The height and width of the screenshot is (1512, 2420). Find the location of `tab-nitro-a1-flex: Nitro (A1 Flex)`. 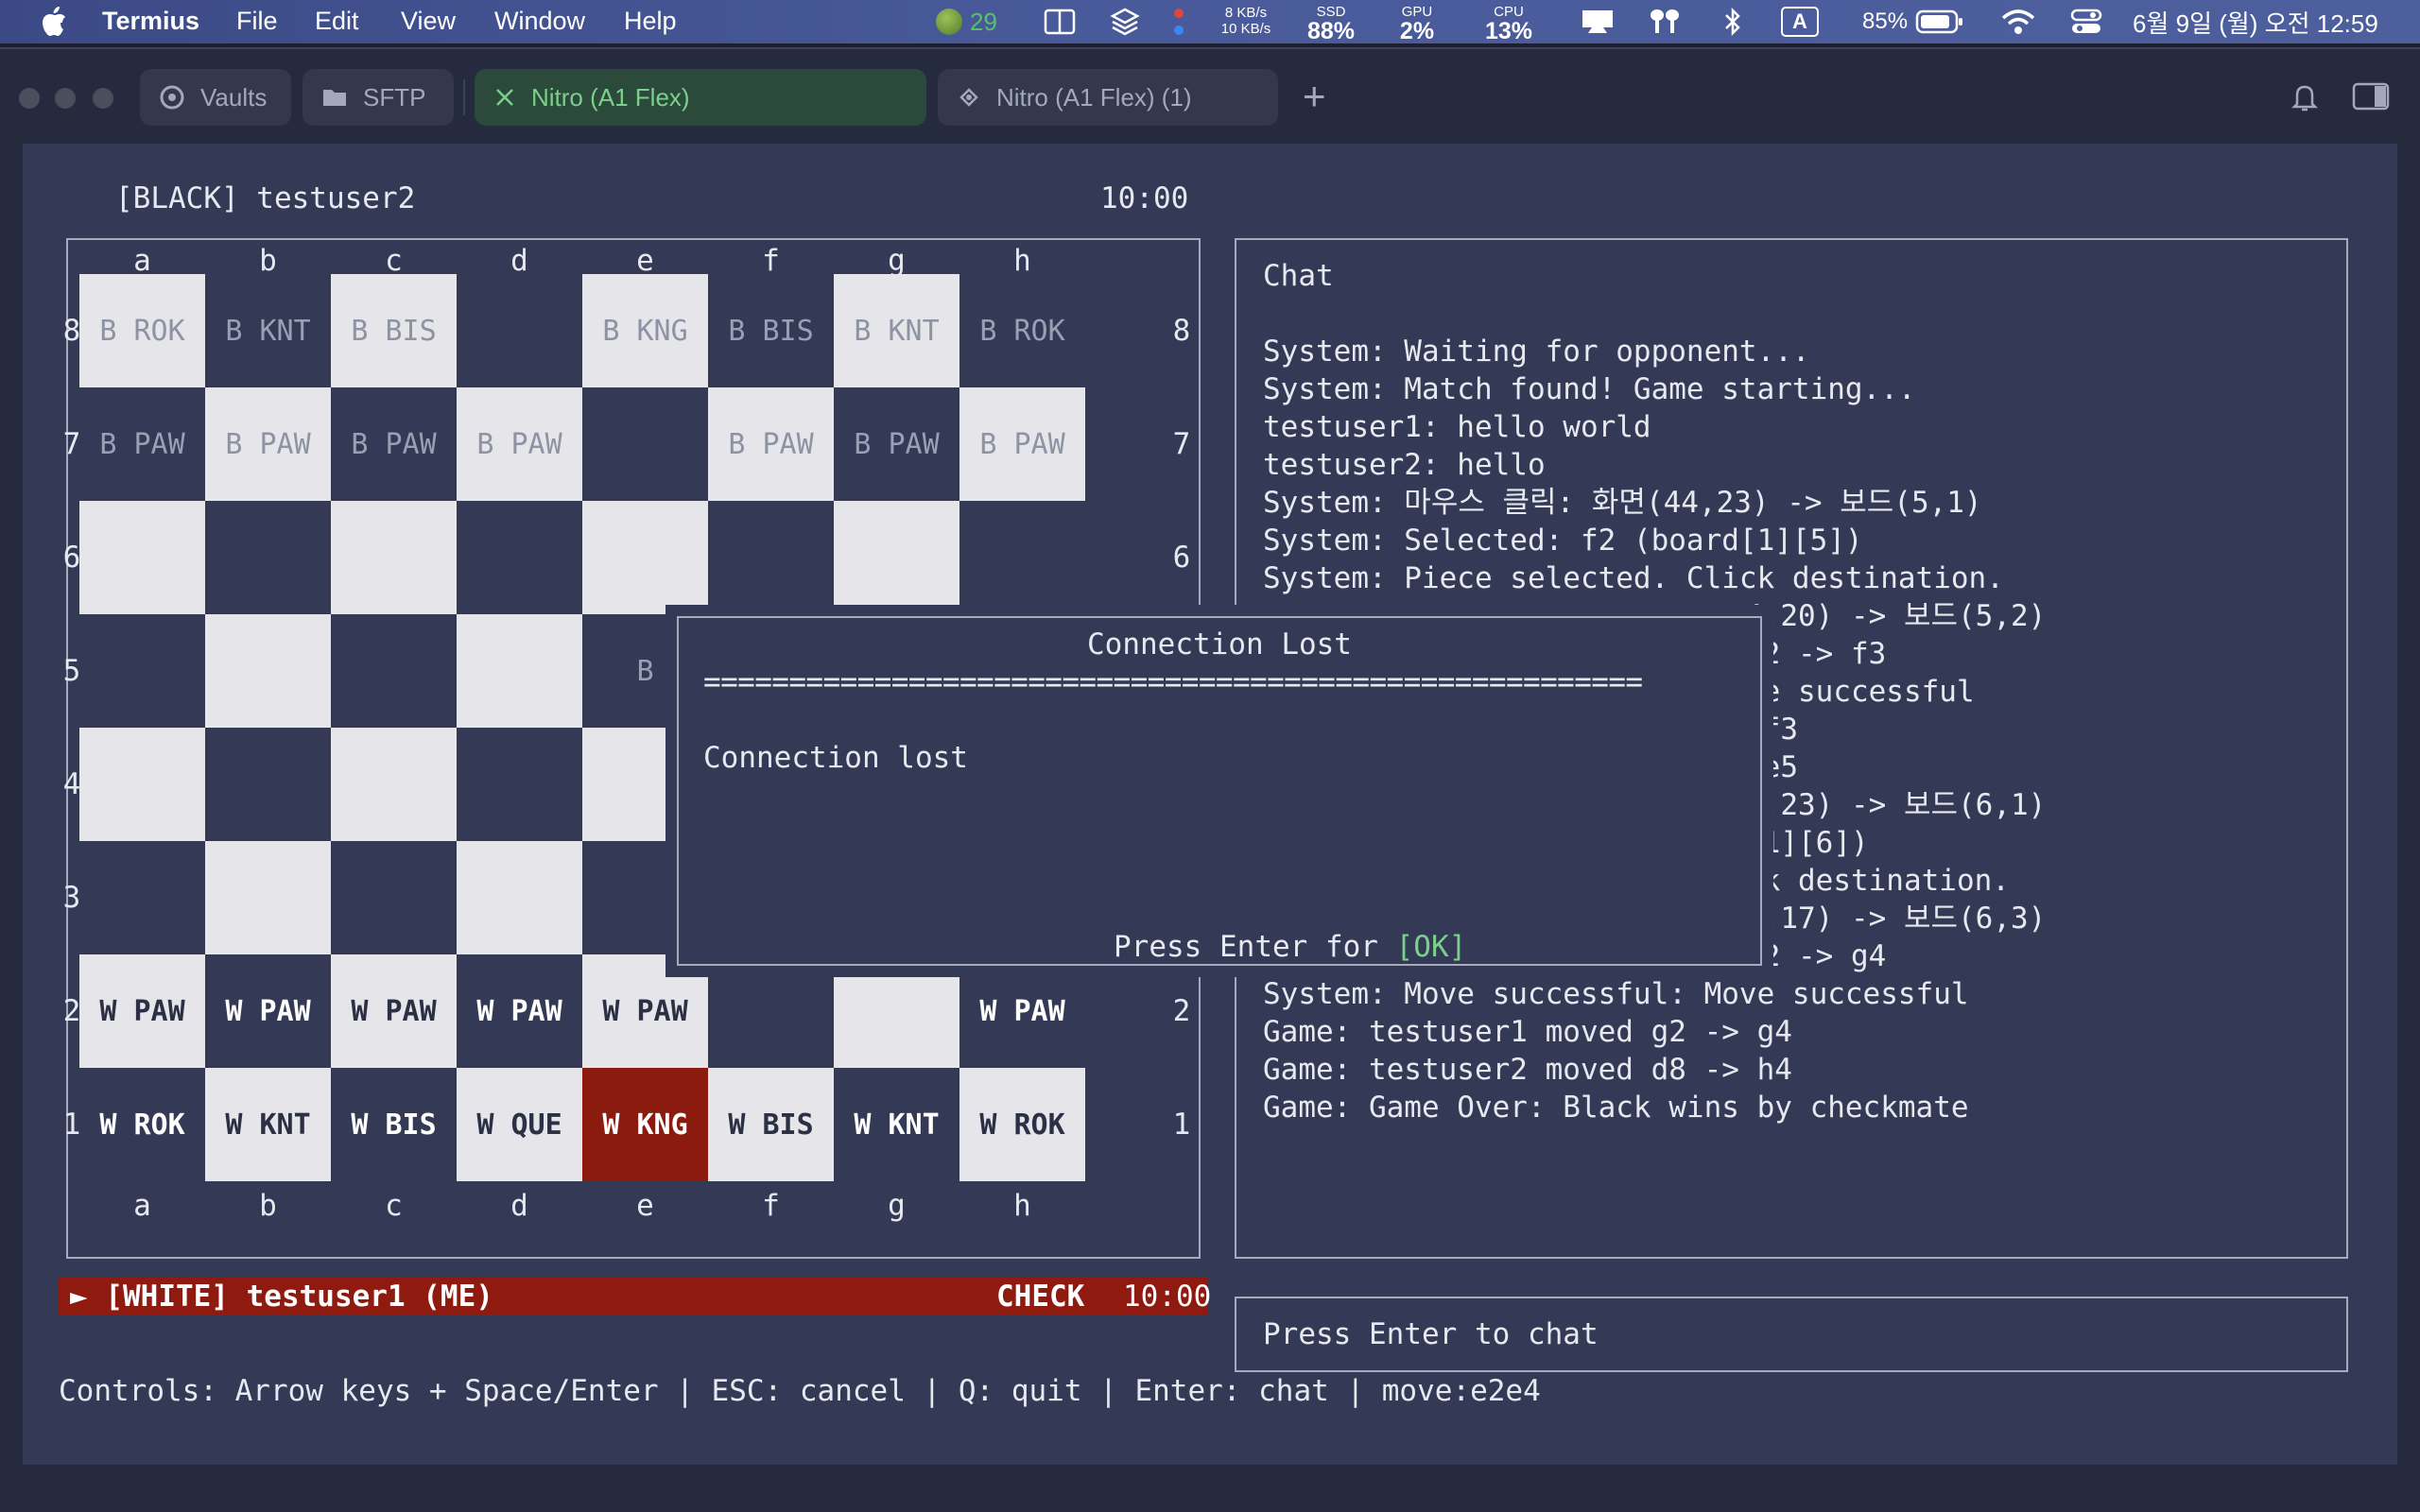

tab-nitro-a1-flex: Nitro (A1 Flex) is located at coordinates (700, 97).